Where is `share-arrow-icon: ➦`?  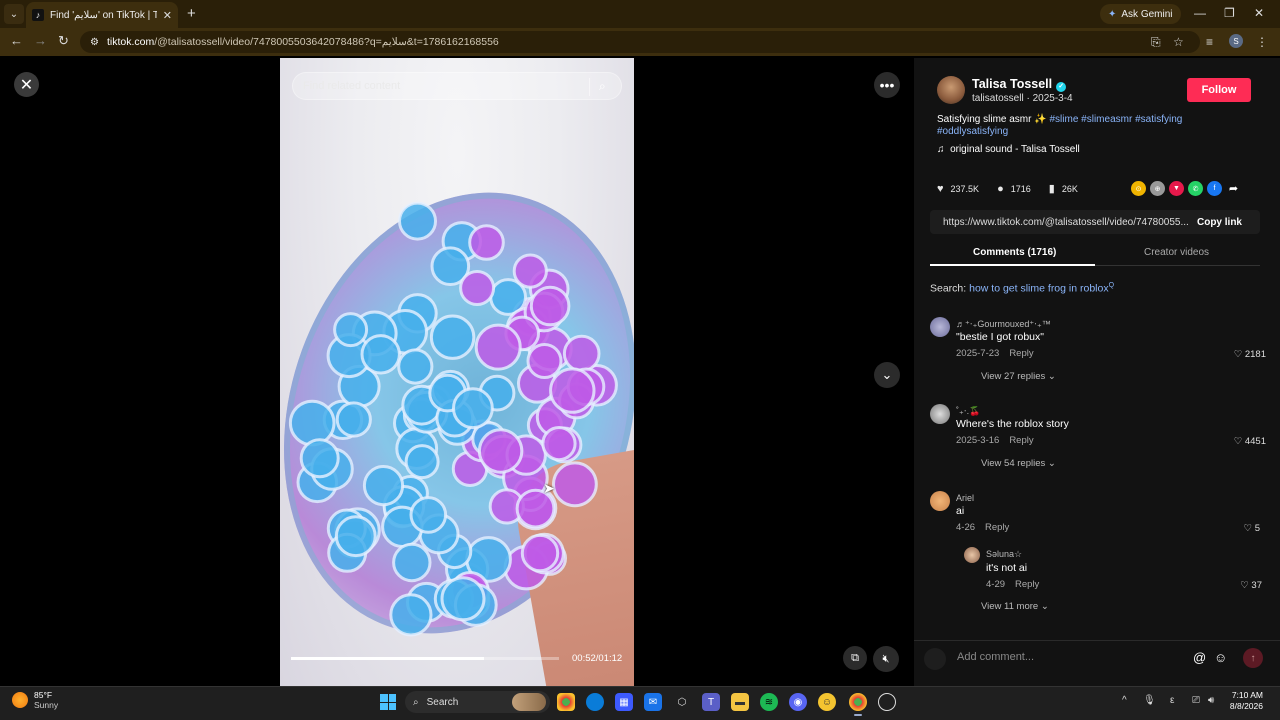 share-arrow-icon: ➦ is located at coordinates (1233, 188).